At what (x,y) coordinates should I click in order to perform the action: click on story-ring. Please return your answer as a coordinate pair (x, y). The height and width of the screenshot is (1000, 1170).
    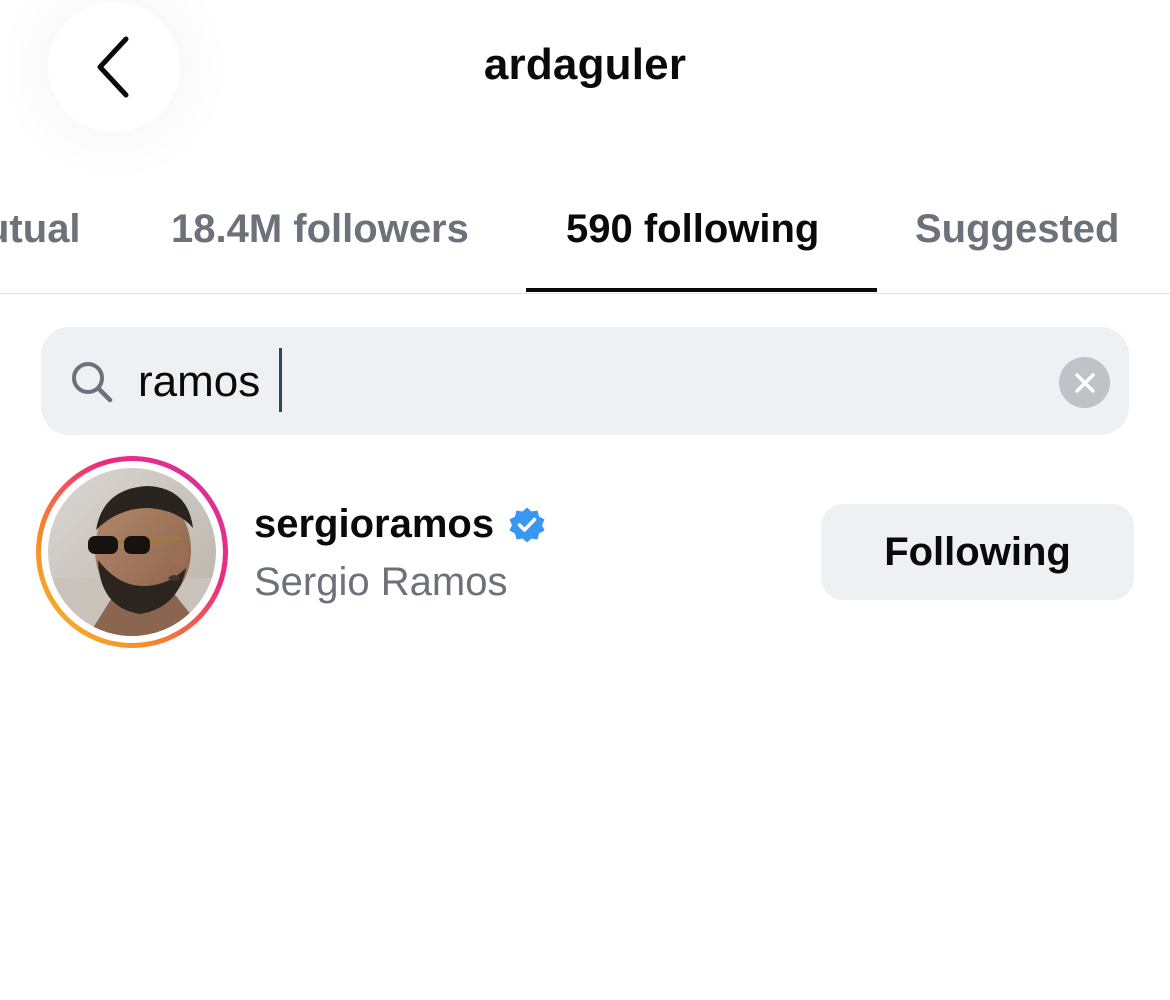
    Looking at the image, I should click on (132, 552).